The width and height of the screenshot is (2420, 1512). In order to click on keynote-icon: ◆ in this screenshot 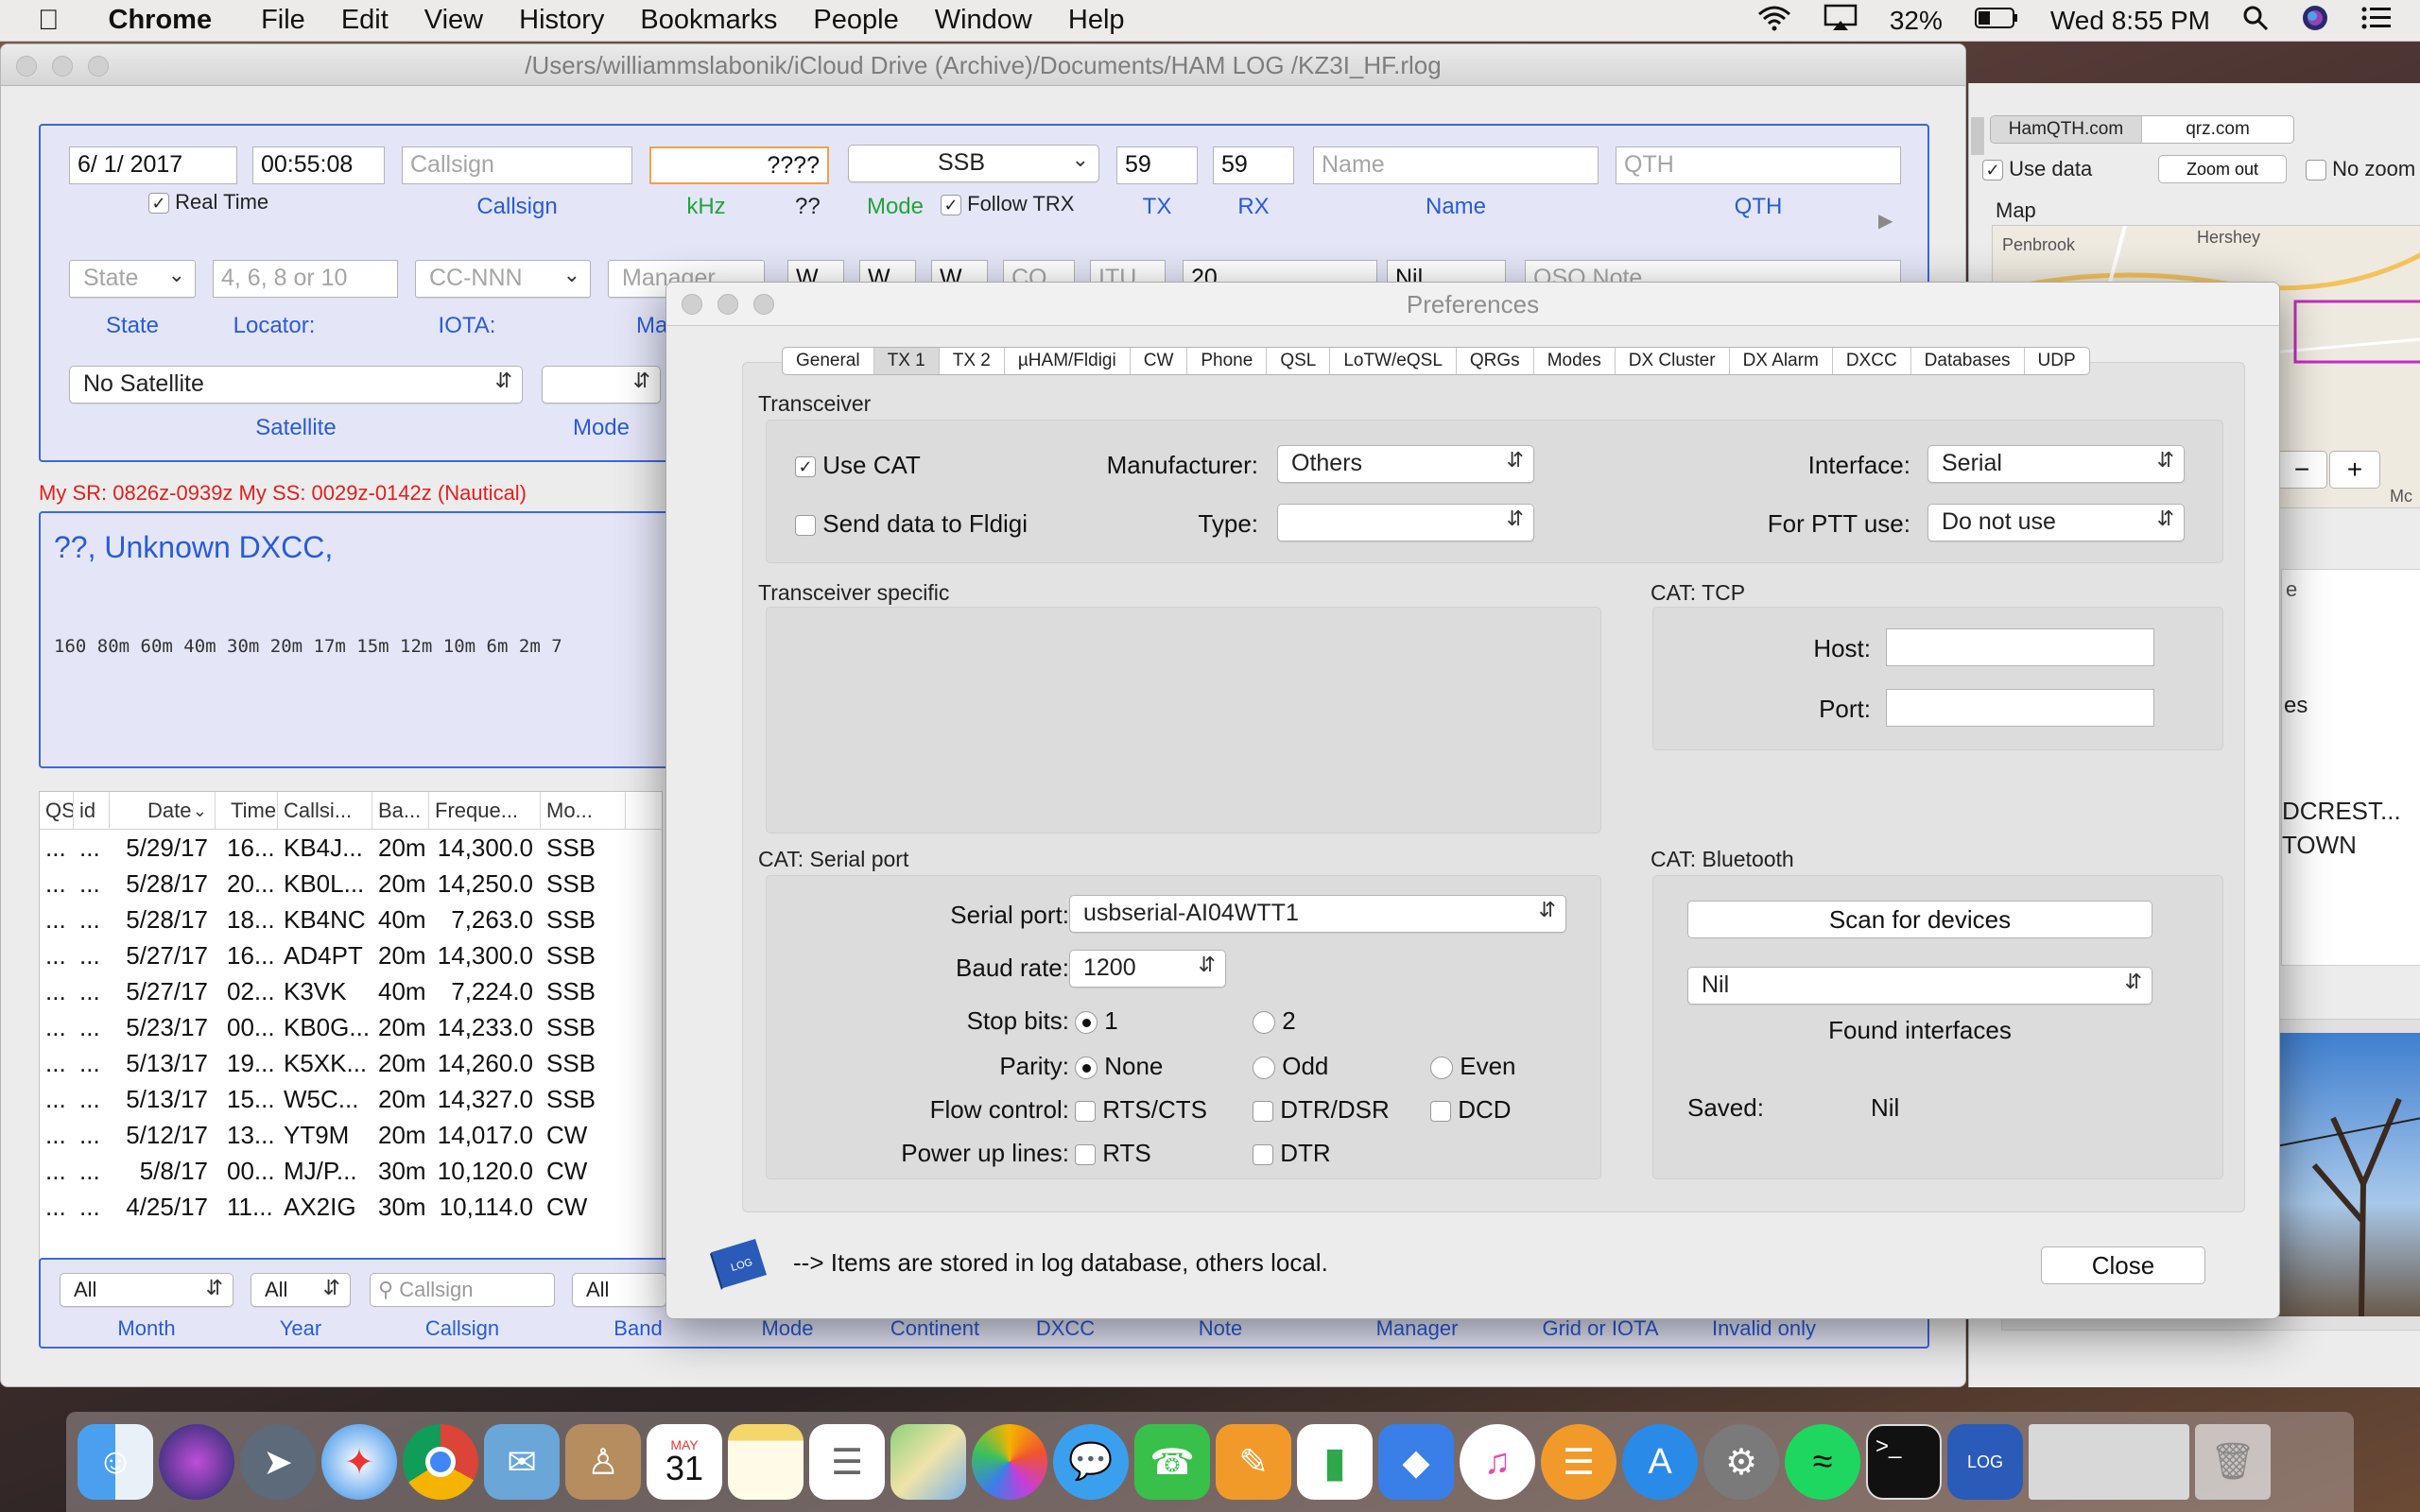, I will do `click(1416, 1462)`.